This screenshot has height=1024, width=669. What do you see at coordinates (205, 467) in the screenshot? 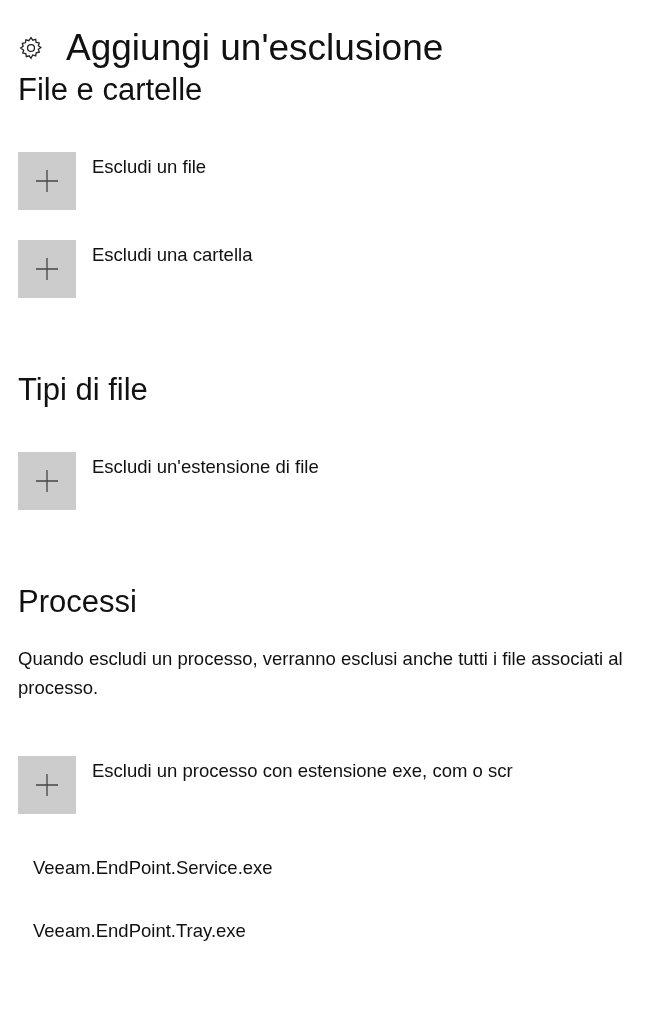
I see `add-label: Escludi un'estensione di file` at bounding box center [205, 467].